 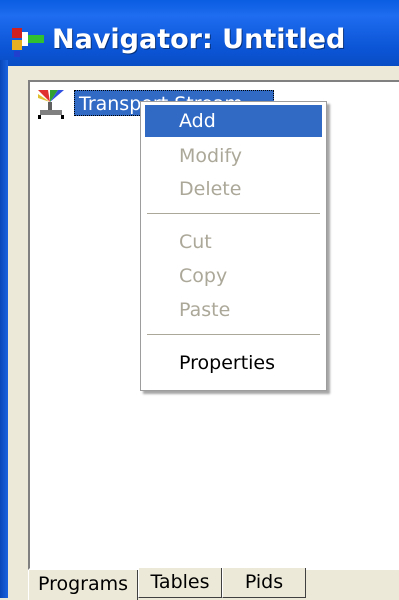 I want to click on window-title: Navigator: Untitled, so click(x=199, y=39).